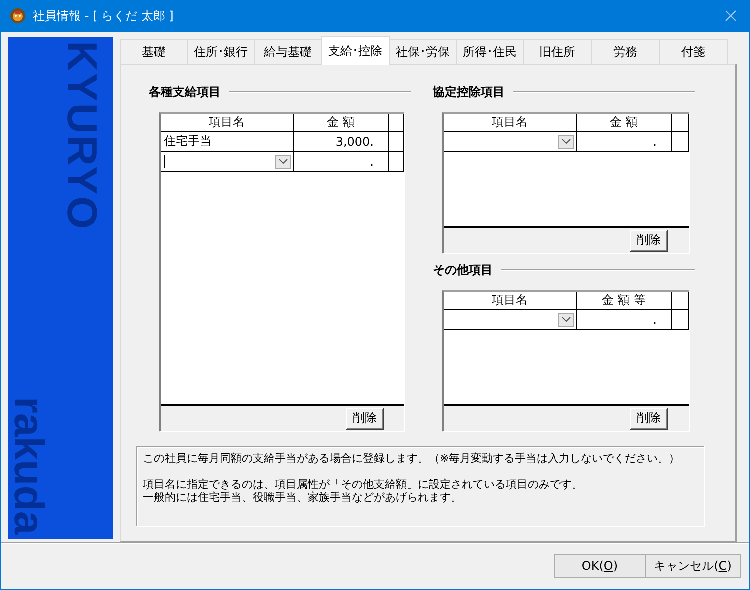  I want to click on info-text: 項目名に指定できるのは、項目属性が「その他支給額」に設定されている項目のみです。, so click(363, 484).